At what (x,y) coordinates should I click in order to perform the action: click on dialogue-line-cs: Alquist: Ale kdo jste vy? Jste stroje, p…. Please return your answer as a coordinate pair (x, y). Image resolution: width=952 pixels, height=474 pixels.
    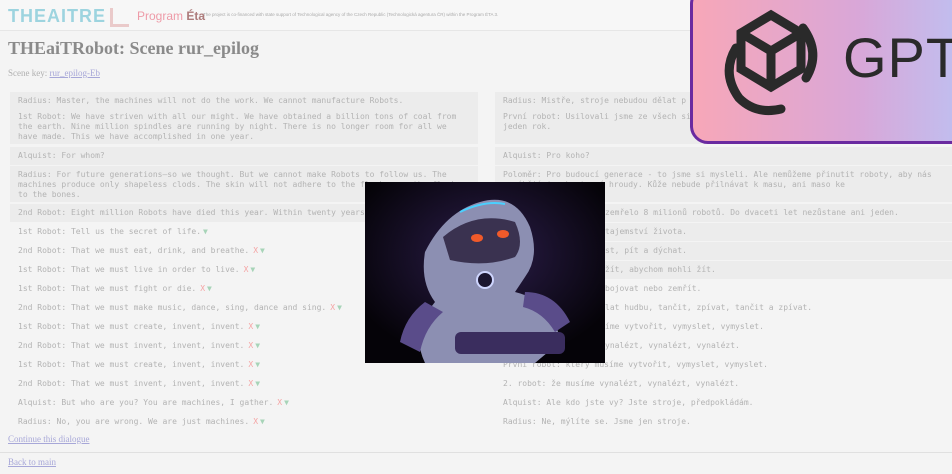
    Looking at the image, I should click on (723, 403).